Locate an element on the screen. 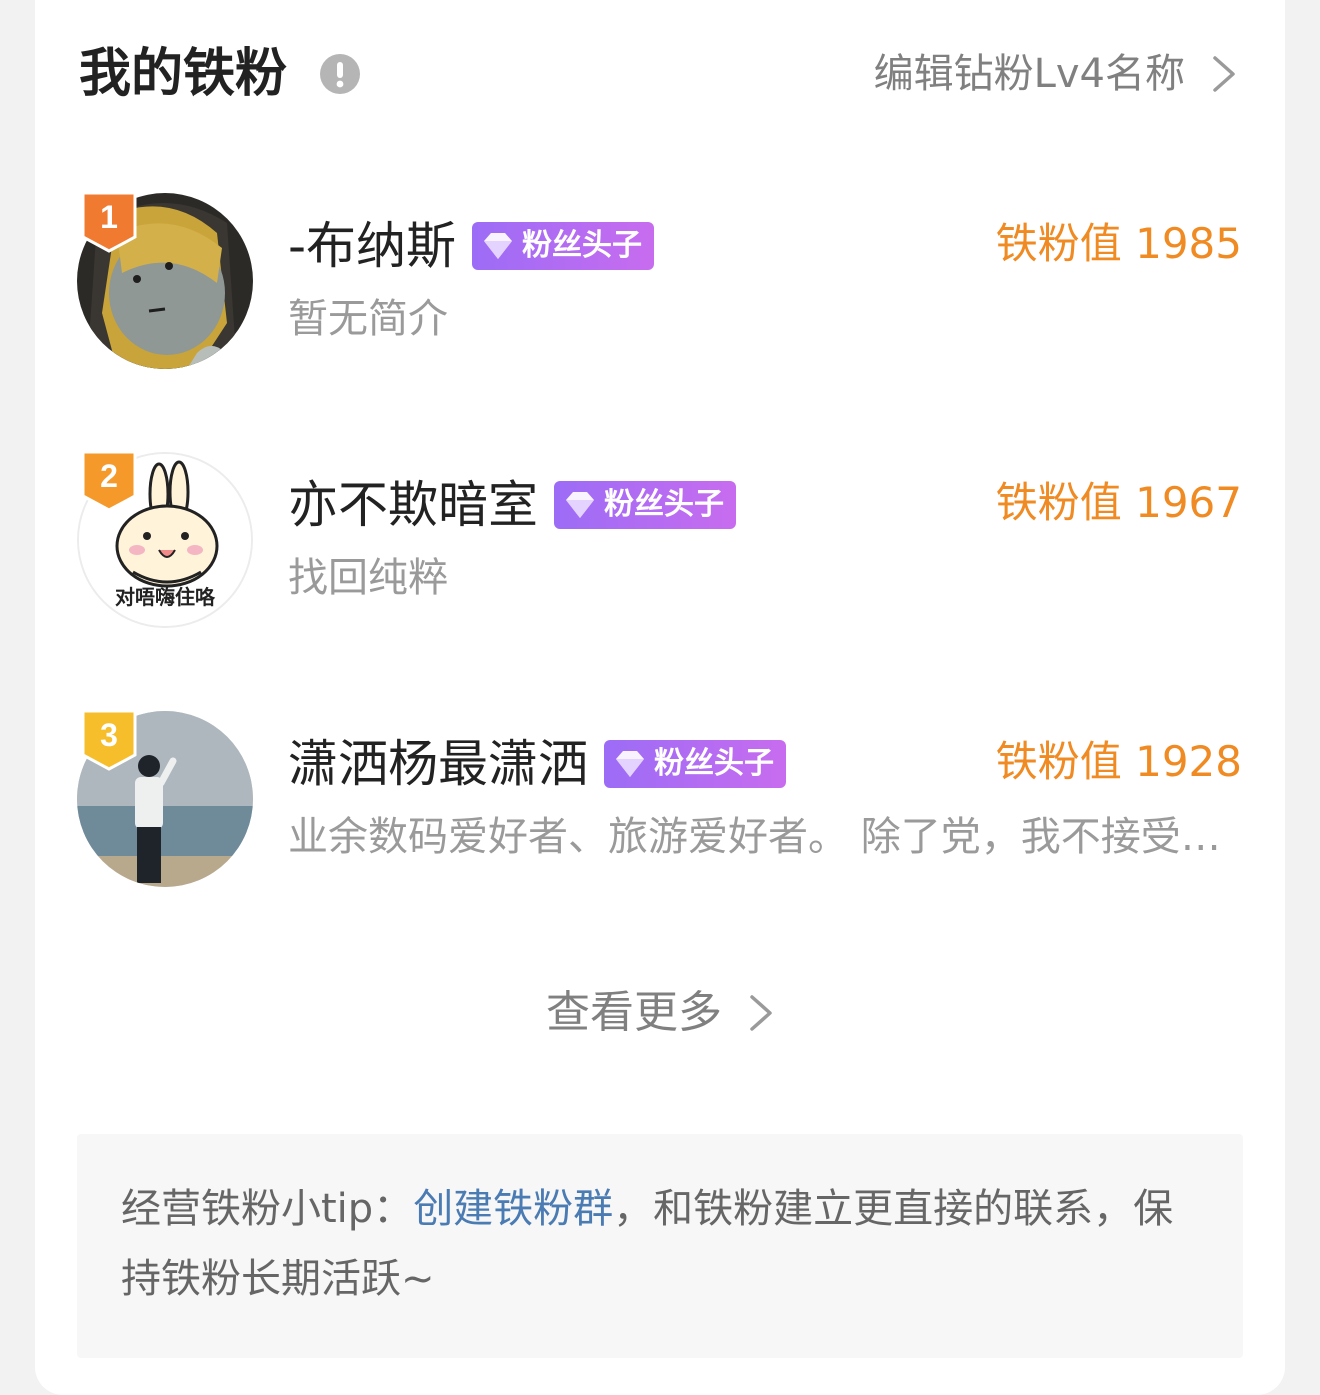  fan-name: 潇洒杨最潇洒 is located at coordinates (438, 764).